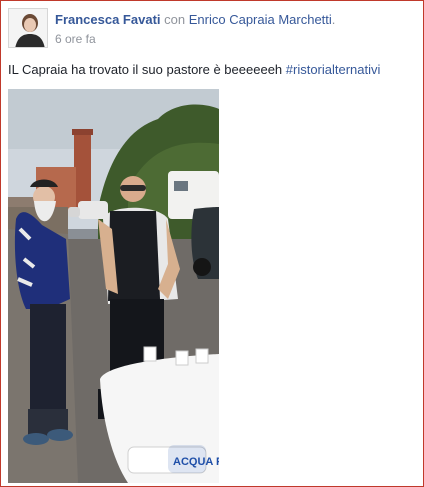 The image size is (424, 487). Describe the element at coordinates (333, 19) in the screenshot. I see `tag-suffix: .` at that location.